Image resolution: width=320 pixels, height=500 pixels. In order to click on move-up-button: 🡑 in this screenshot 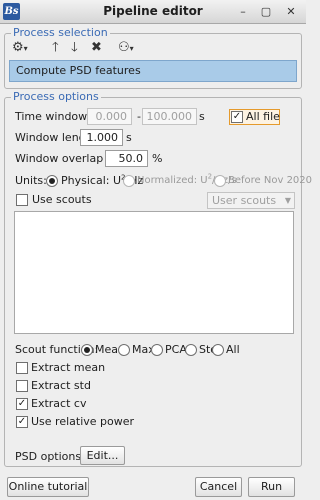, I will do `click(55, 48)`.